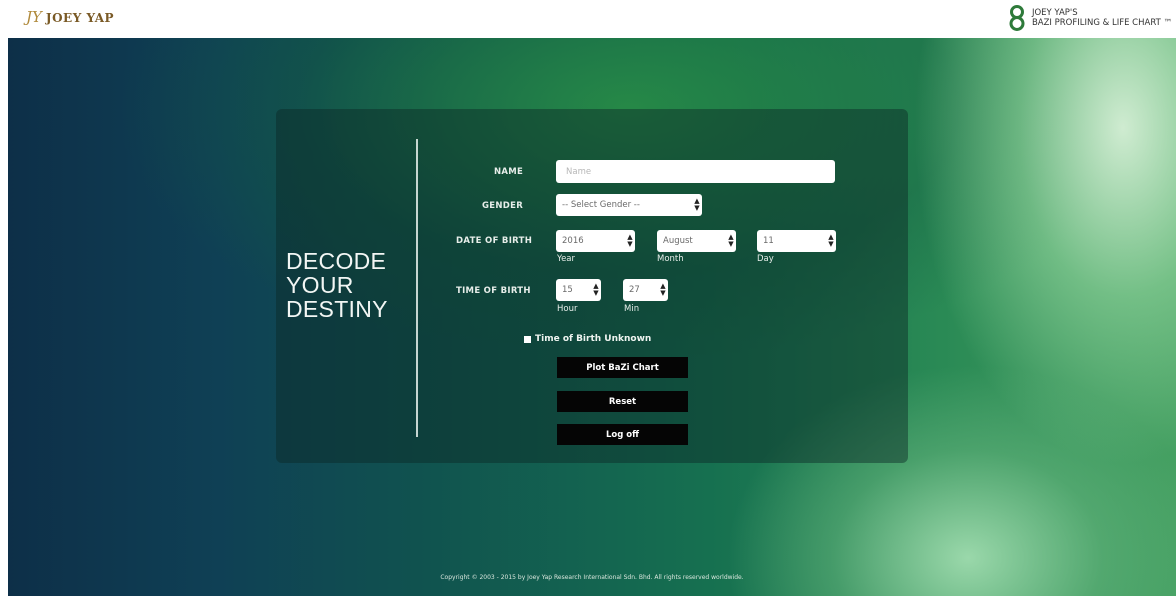 The height and width of the screenshot is (596, 1176). I want to click on gender-select: -- Select Gender -- ▲ ▼, so click(629, 205).